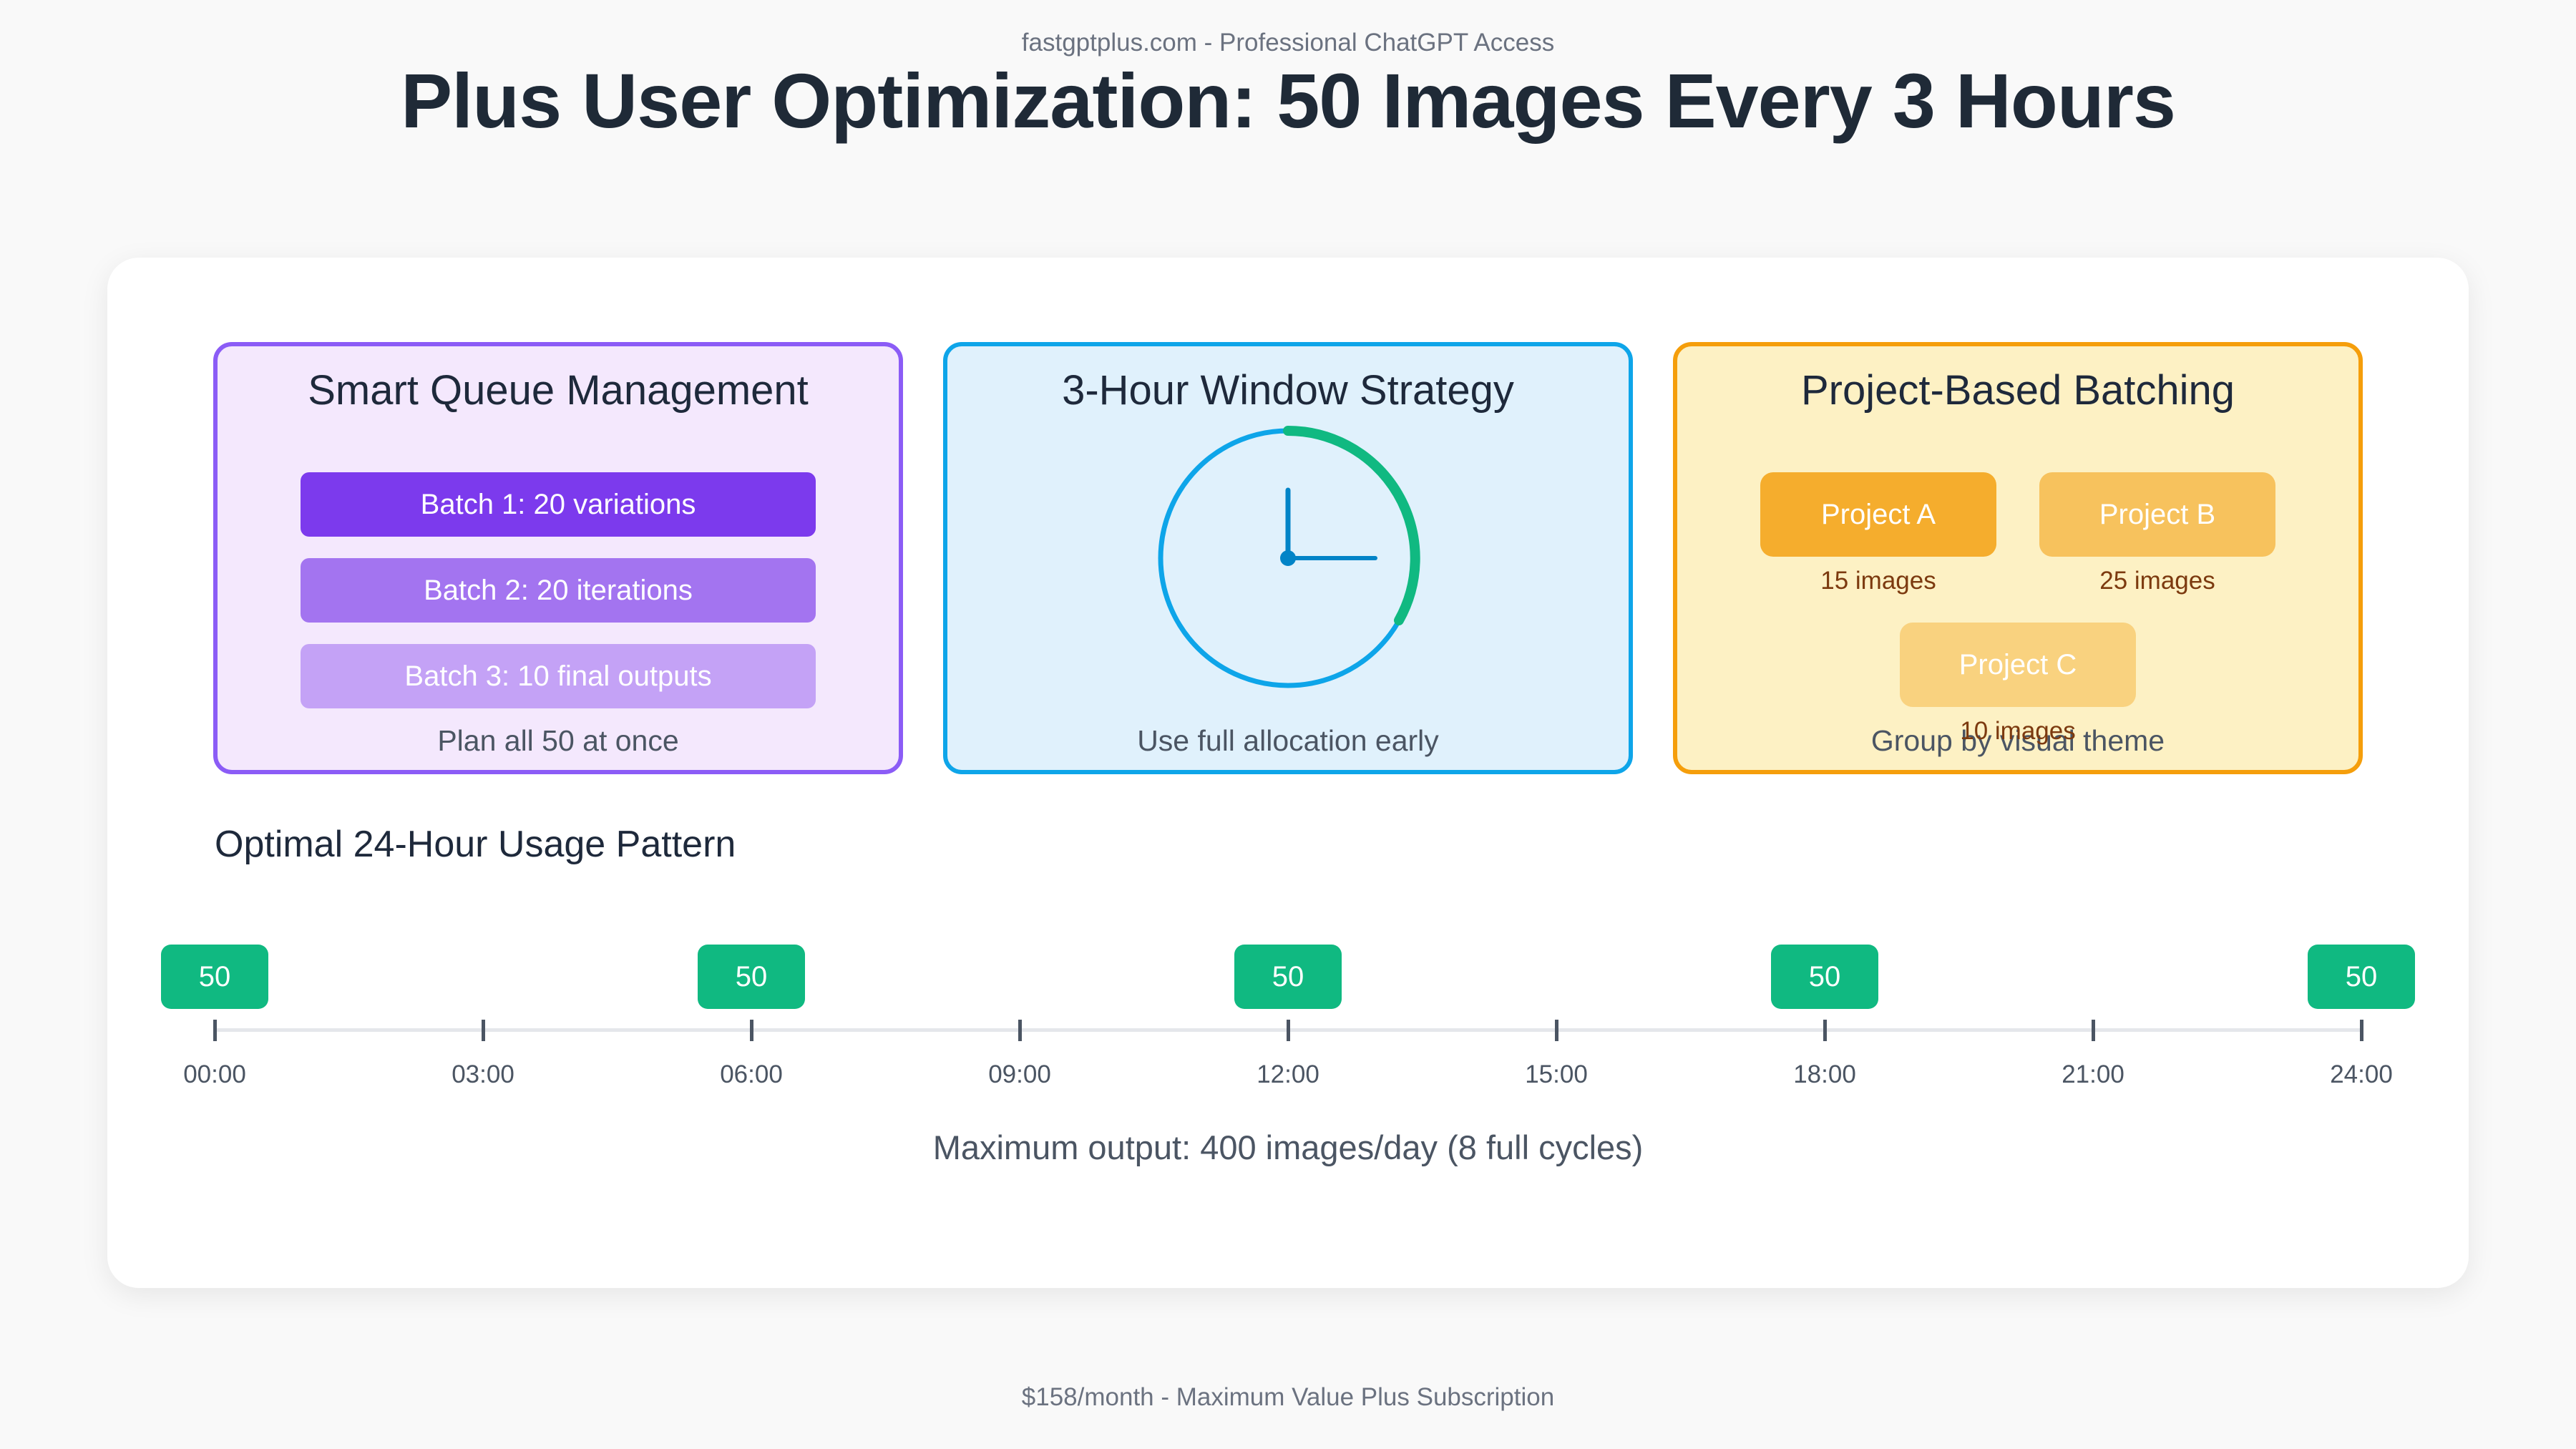 Image resolution: width=2576 pixels, height=1449 pixels. Describe the element at coordinates (1556, 1074) in the screenshot. I see `timeline-tick-label: 15:00` at that location.